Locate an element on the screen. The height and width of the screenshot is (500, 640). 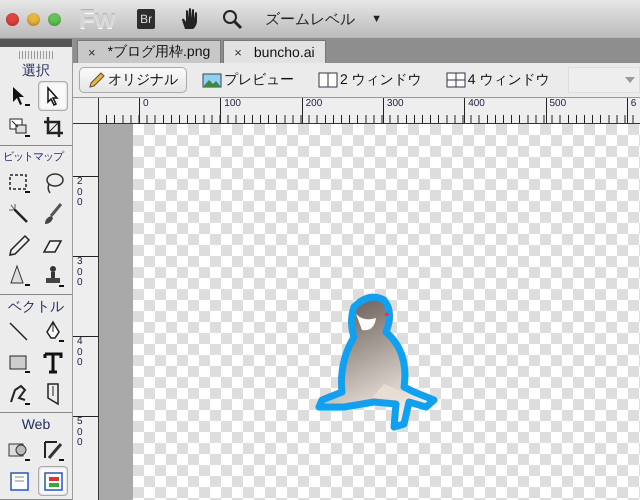
bridge-button: Br is located at coordinates (146, 19).